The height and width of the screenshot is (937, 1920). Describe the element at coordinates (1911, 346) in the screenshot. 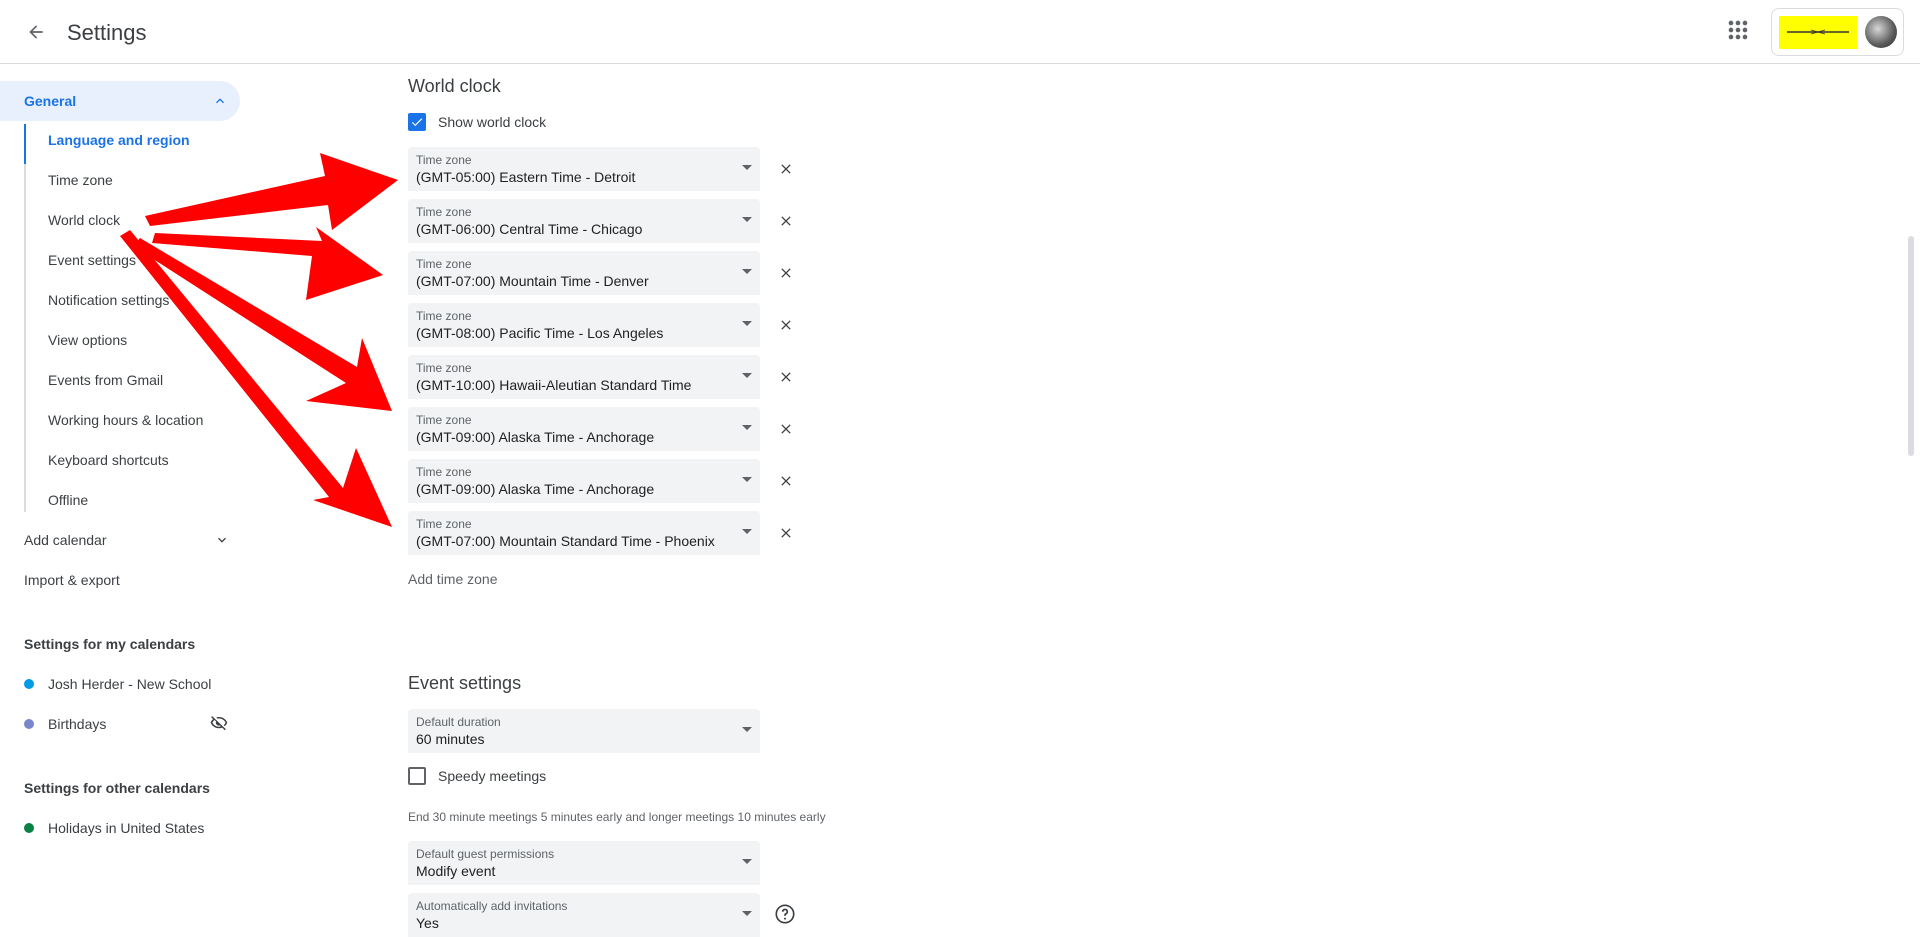

I see `scrollbar-thumb` at that location.